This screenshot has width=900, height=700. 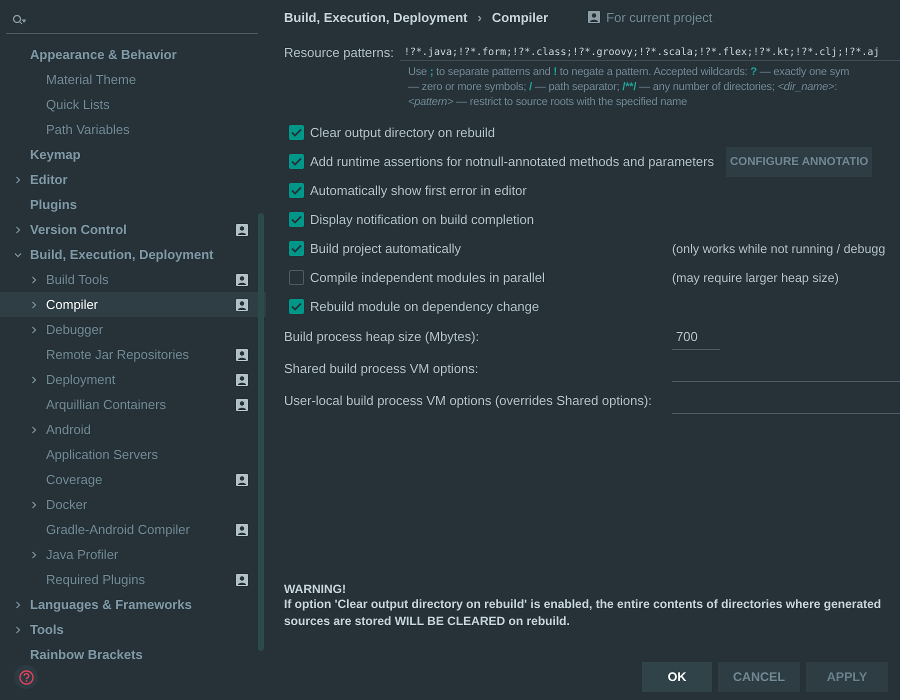 I want to click on field-label: Resource patterns:, so click(x=339, y=52).